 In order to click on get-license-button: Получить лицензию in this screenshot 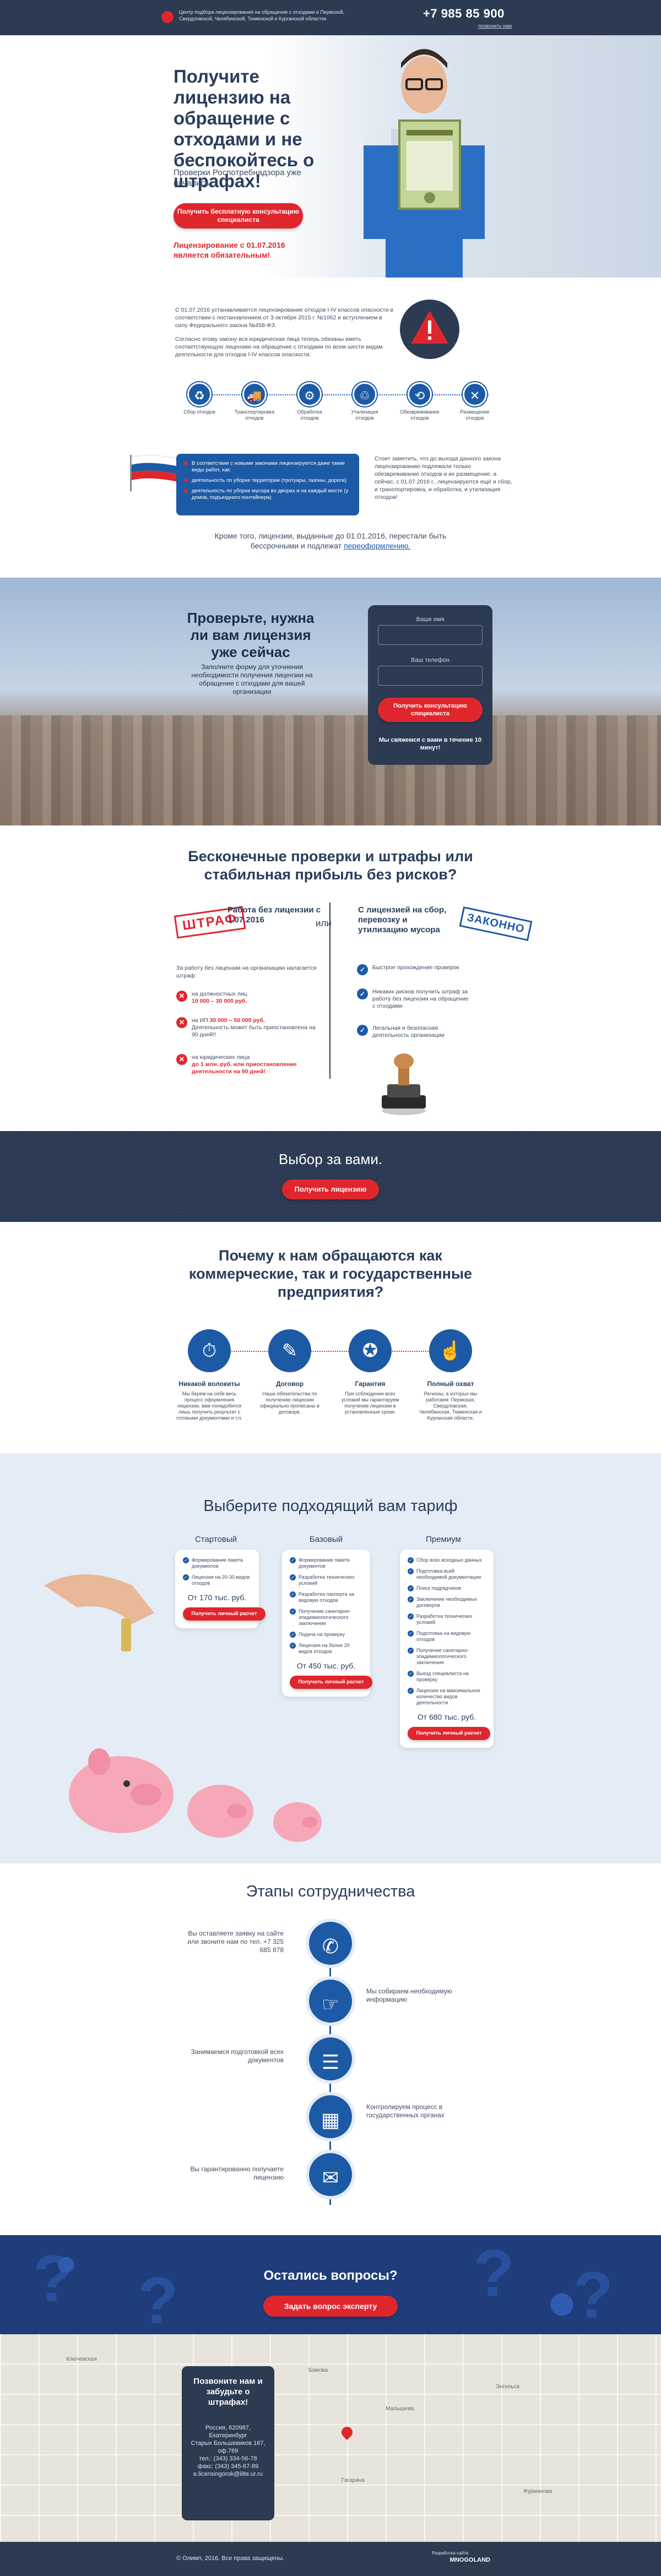, I will do `click(330, 1189)`.